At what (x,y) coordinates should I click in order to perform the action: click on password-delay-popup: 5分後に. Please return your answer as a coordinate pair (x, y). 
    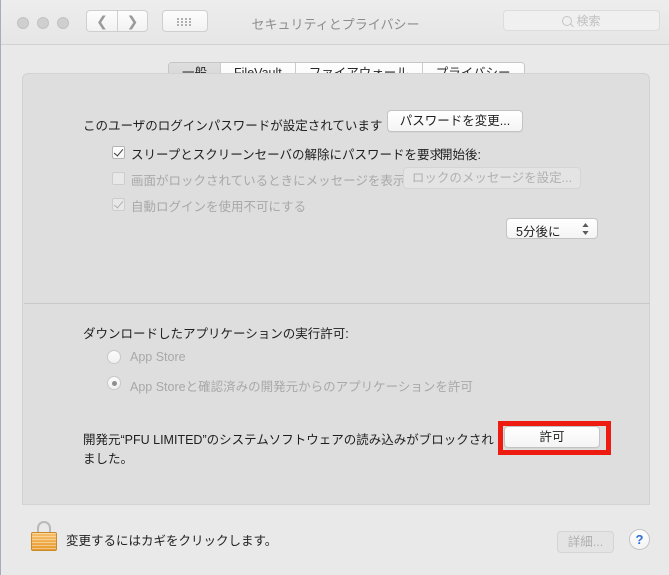
    Looking at the image, I should click on (552, 228).